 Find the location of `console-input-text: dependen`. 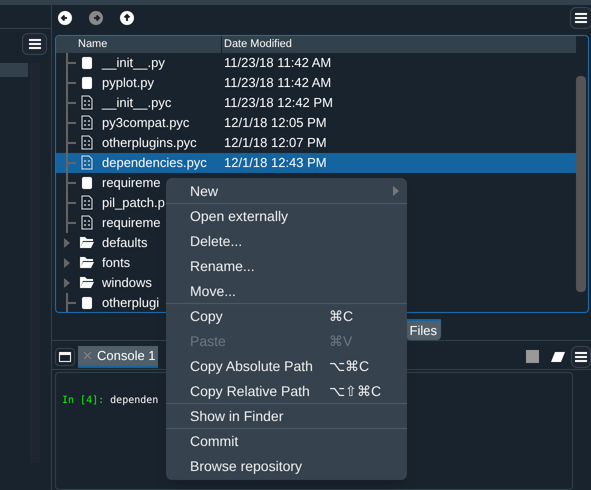

console-input-text: dependen is located at coordinates (134, 401).